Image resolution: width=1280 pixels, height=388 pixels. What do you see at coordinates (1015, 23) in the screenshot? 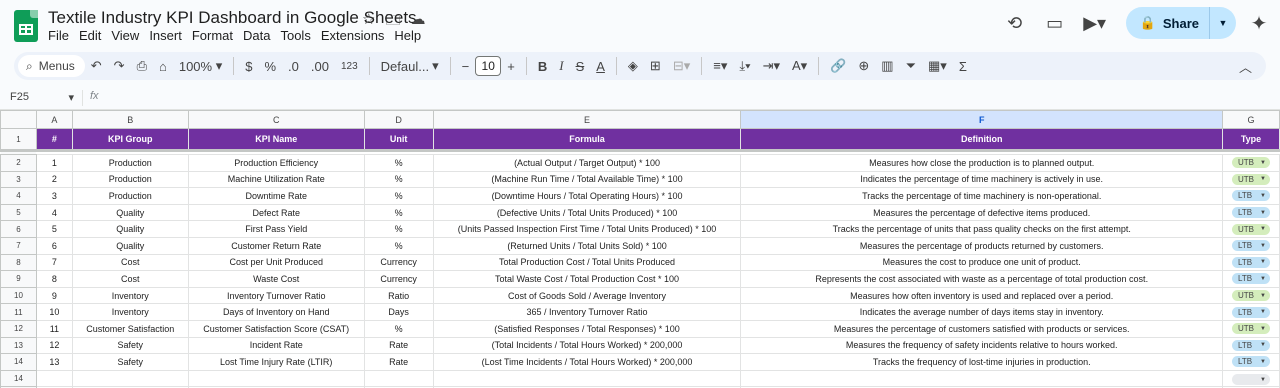
I see `history-icon: ⟲` at bounding box center [1015, 23].